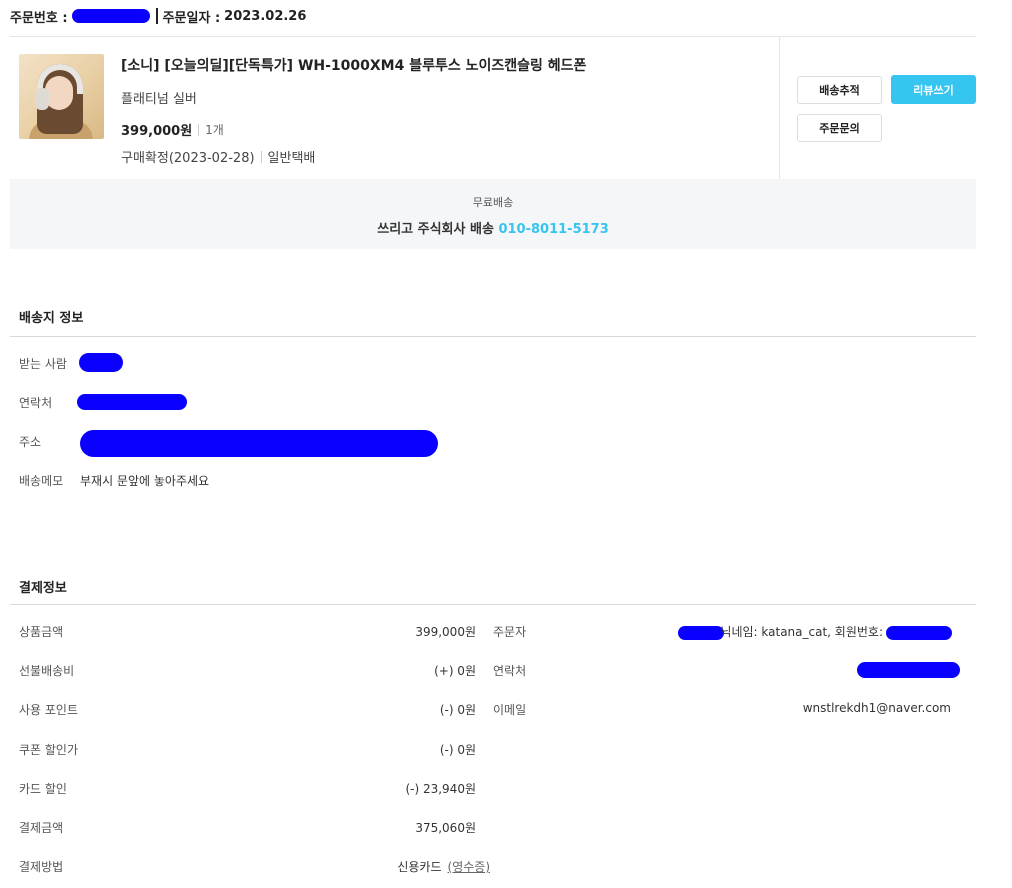 This screenshot has height=888, width=1012. I want to click on coupon-discount-value: (-) 0원, so click(457, 750).